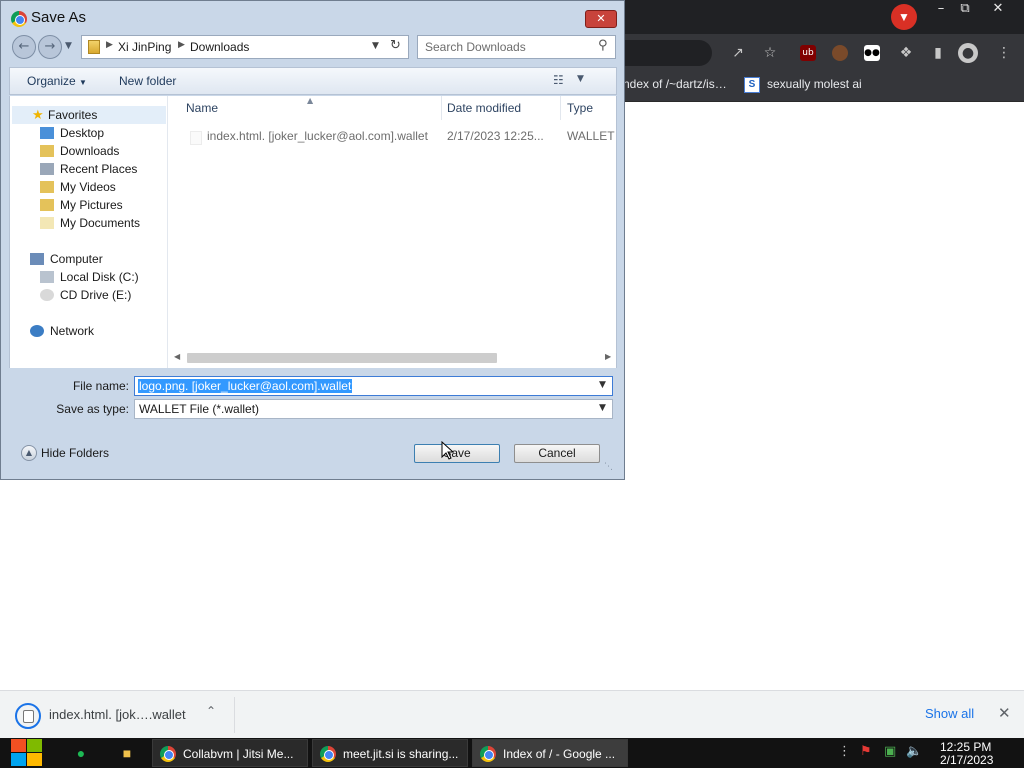 This screenshot has height=768, width=1024. Describe the element at coordinates (72, 331) in the screenshot. I see `tree-item-label: Network` at that location.